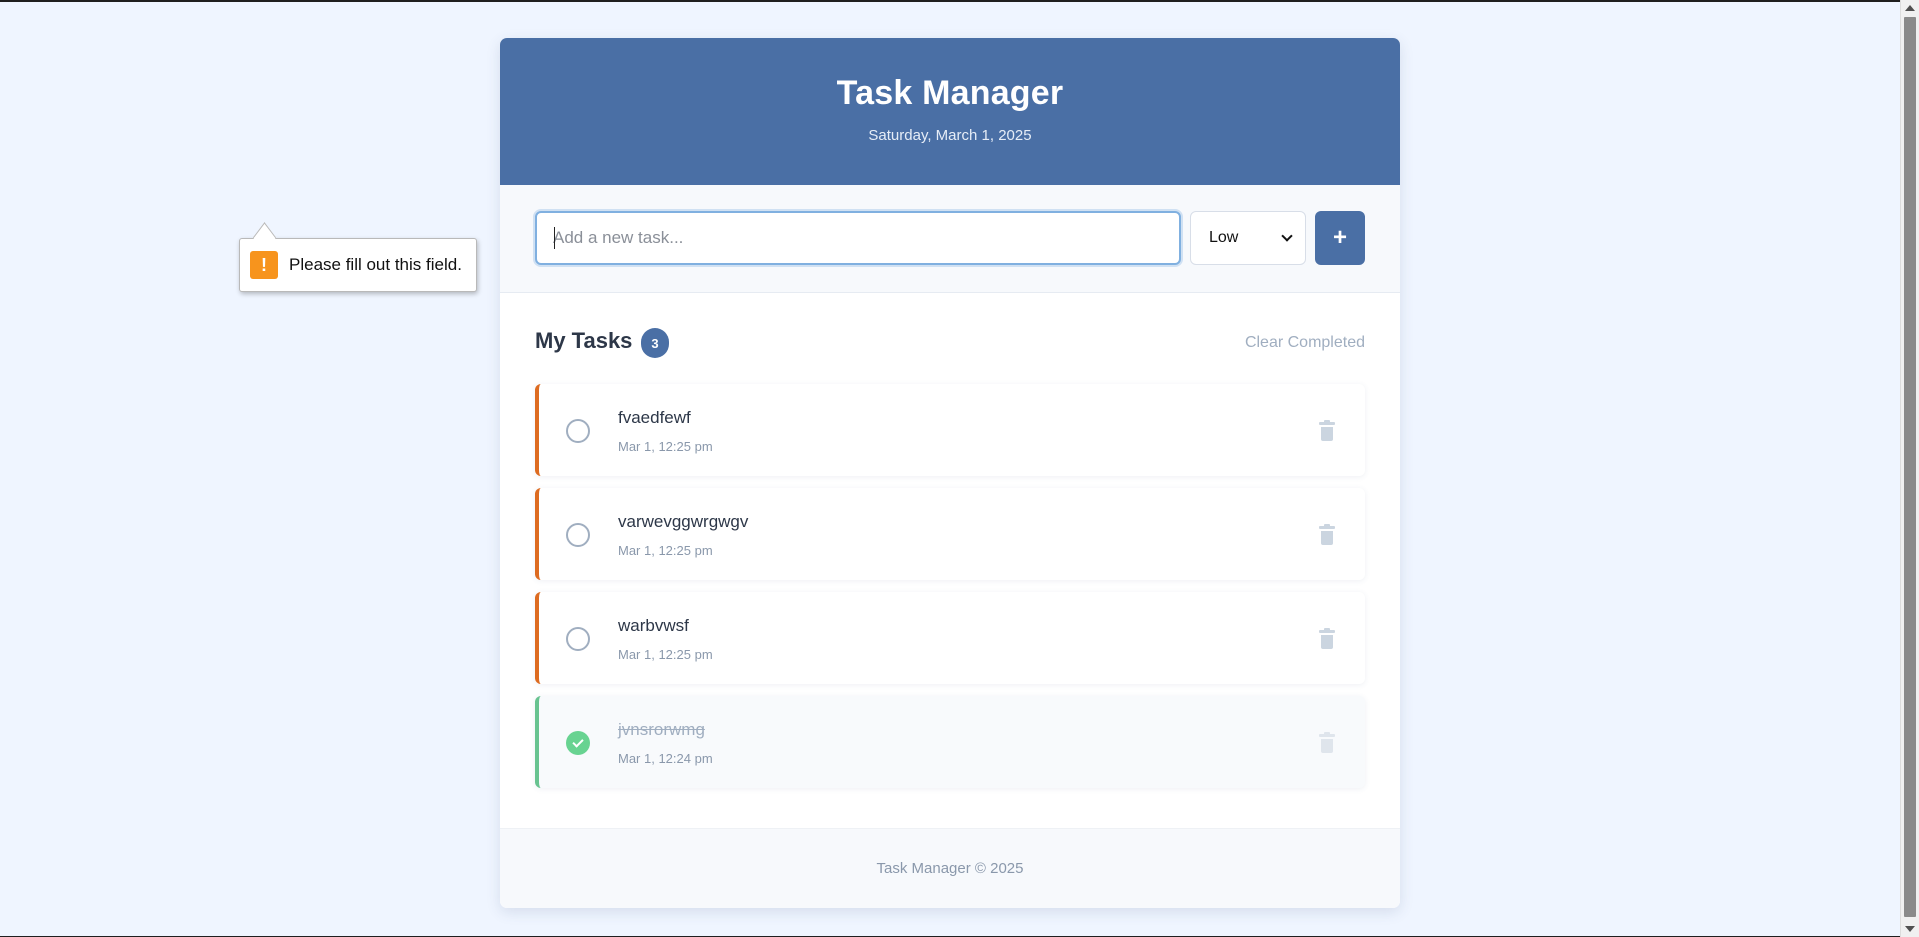 Image resolution: width=1919 pixels, height=937 pixels. What do you see at coordinates (1910, 8) in the screenshot?
I see `scroll-up-arrow-icon` at bounding box center [1910, 8].